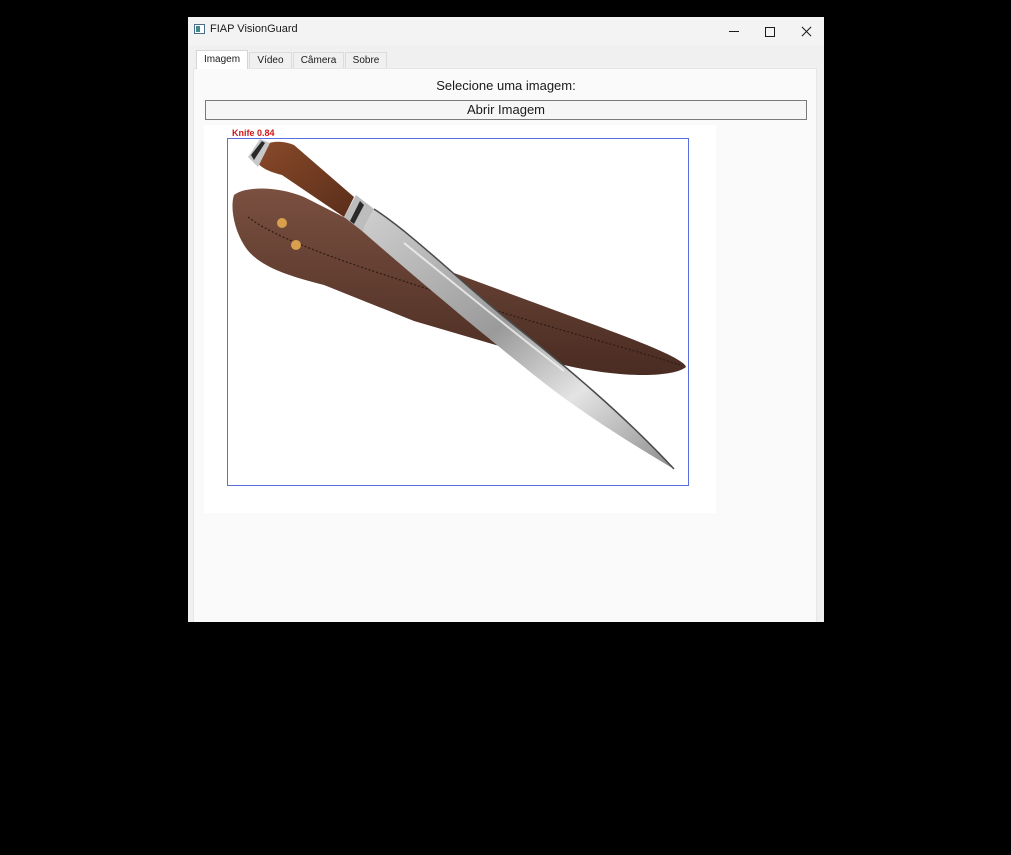 This screenshot has height=855, width=1011. I want to click on title-bar: FIAP VisionGuard, so click(506, 31).